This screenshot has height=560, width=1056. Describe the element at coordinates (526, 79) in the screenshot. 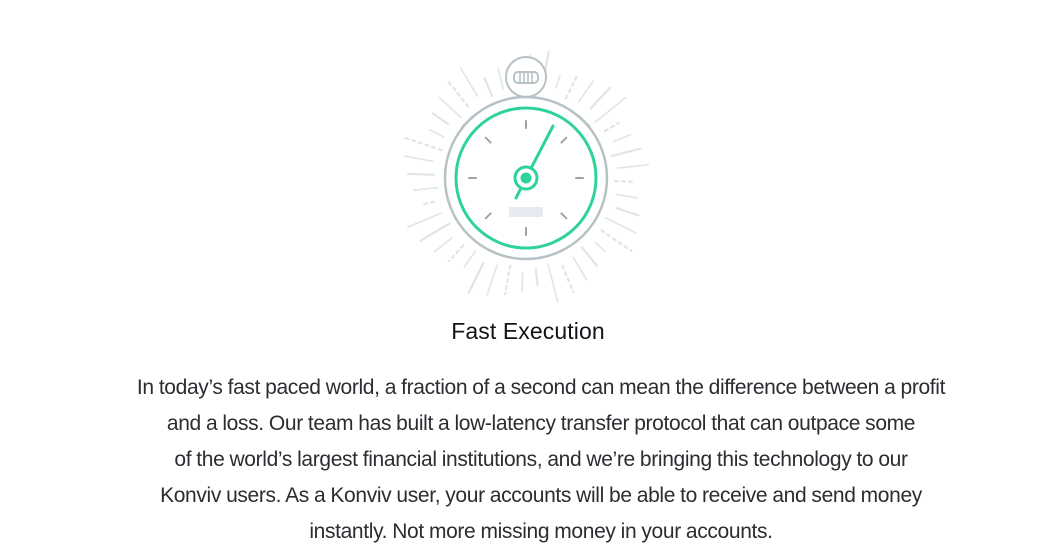

I see `stopwatch-crown` at that location.